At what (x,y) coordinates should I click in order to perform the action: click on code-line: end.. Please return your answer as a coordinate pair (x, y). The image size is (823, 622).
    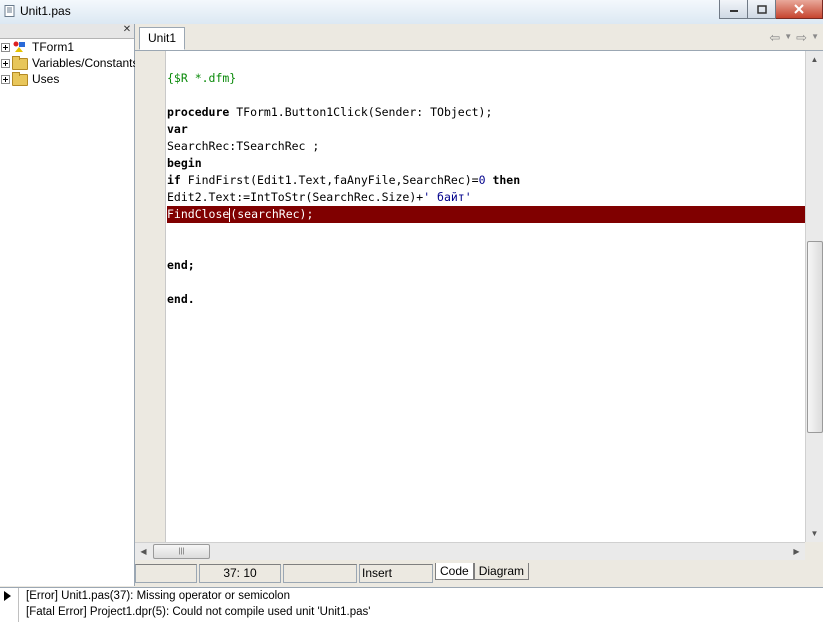
    Looking at the image, I should click on (181, 299).